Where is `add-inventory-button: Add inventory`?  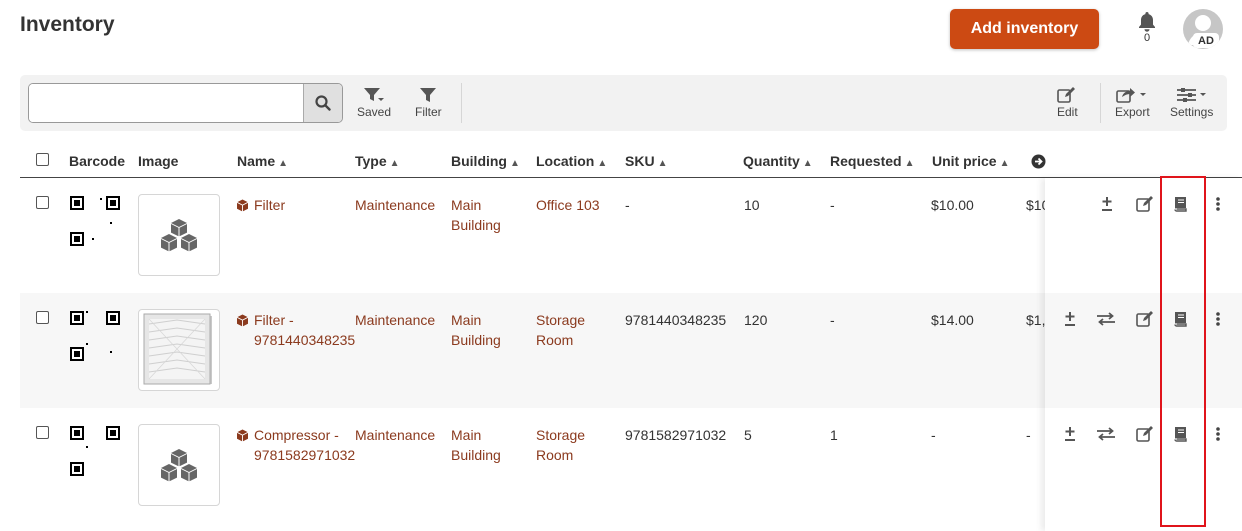 add-inventory-button: Add inventory is located at coordinates (1024, 29).